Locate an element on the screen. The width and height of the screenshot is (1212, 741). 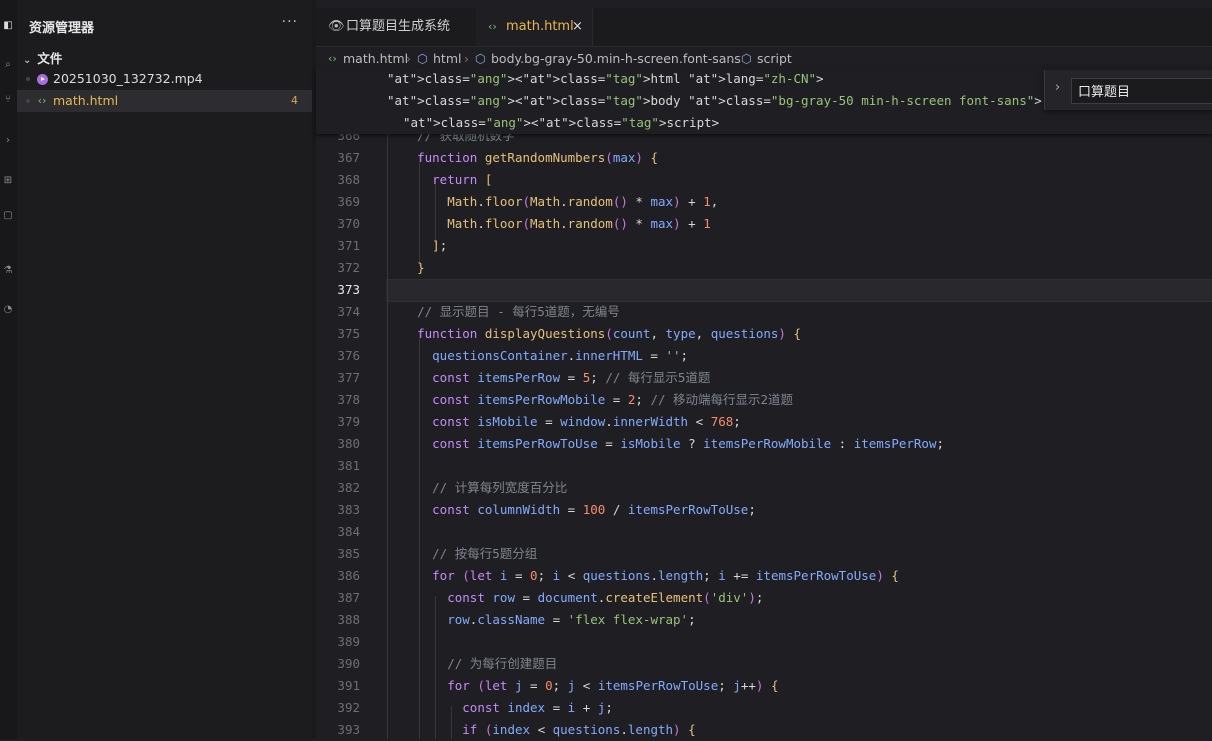
breadcrumb-item-file: math.html is located at coordinates (375, 59).